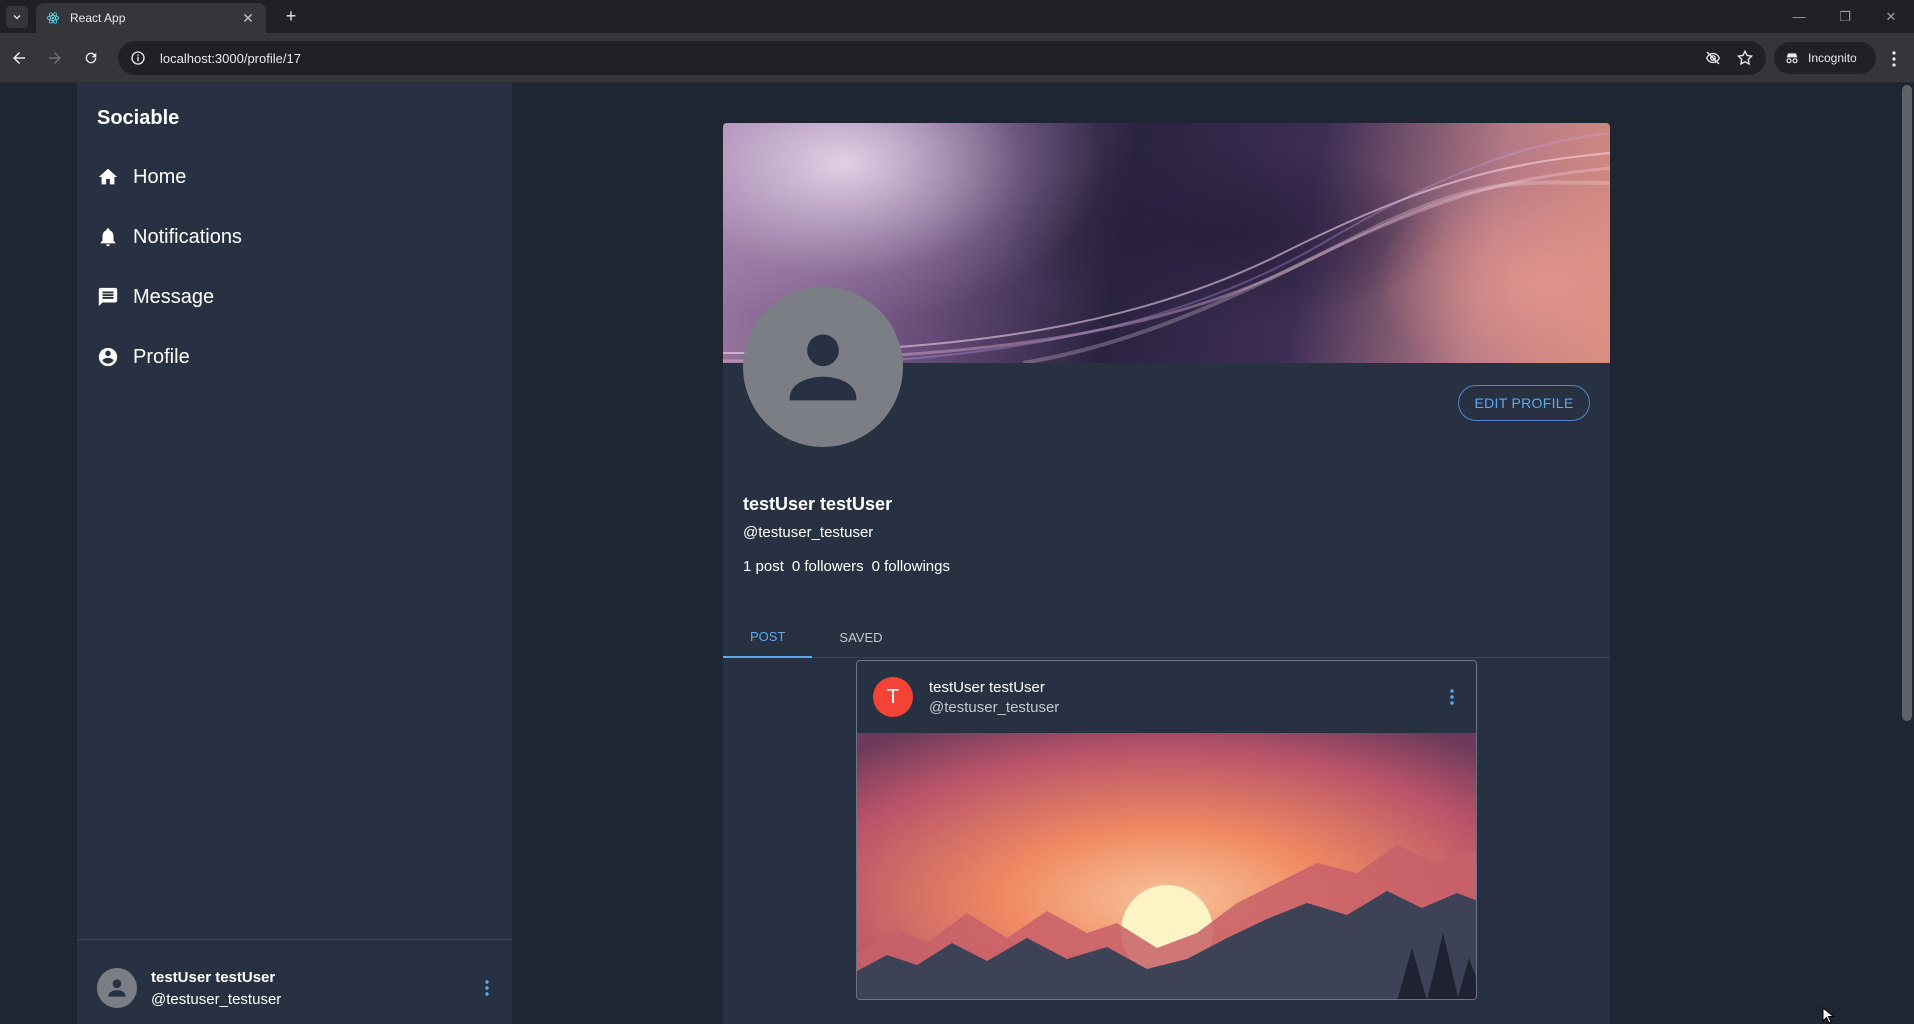  I want to click on profile-tabs: POST SAVED, so click(1166, 637).